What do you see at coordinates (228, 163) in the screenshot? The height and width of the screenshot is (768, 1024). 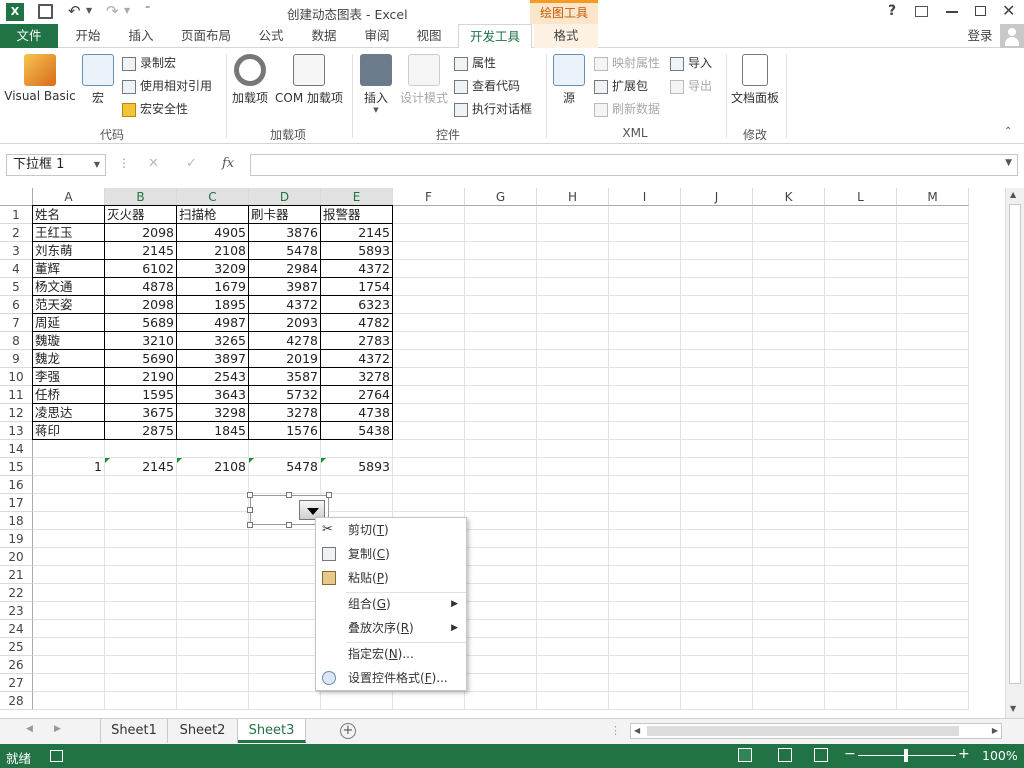 I see `insert-function-button: fx` at bounding box center [228, 163].